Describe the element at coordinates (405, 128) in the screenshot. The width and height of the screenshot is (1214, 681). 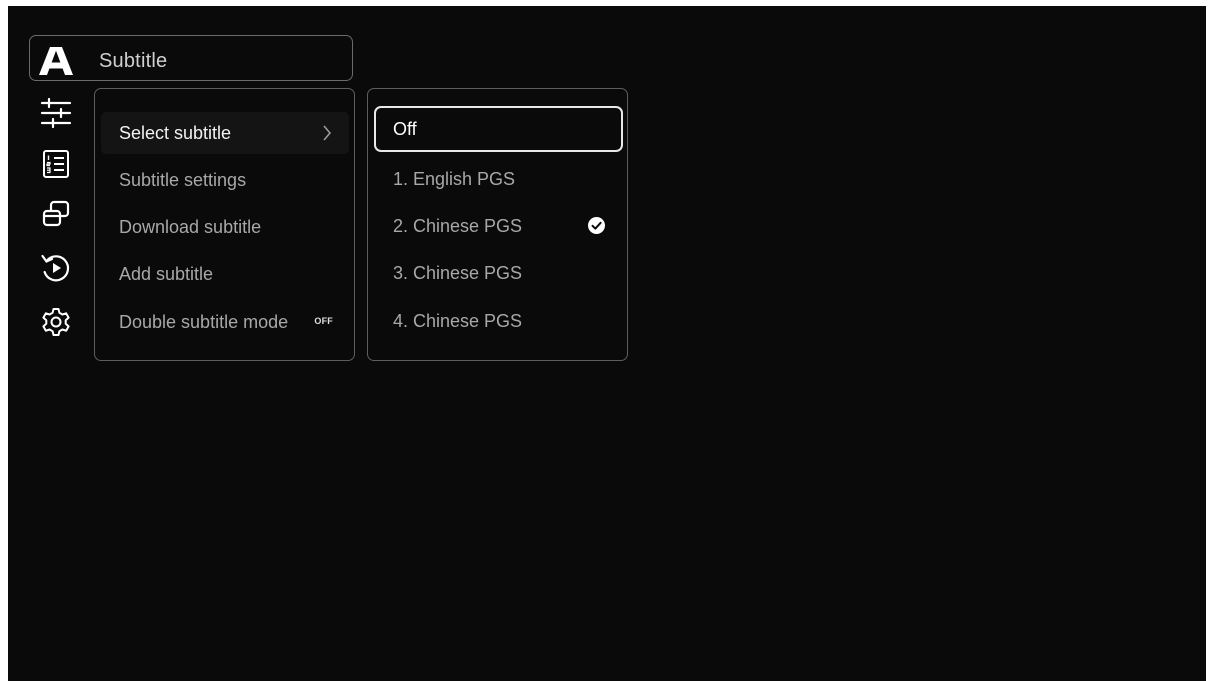
I see `option-label: Off` at that location.